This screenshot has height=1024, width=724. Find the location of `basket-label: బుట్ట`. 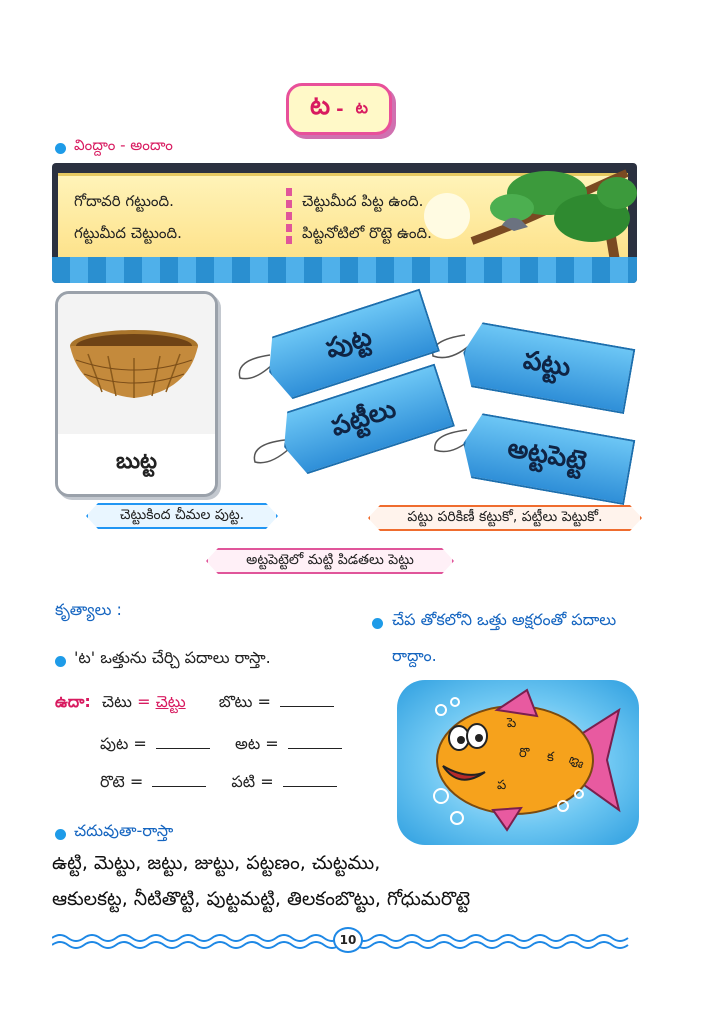

basket-label: బుట్ట is located at coordinates (136, 464).